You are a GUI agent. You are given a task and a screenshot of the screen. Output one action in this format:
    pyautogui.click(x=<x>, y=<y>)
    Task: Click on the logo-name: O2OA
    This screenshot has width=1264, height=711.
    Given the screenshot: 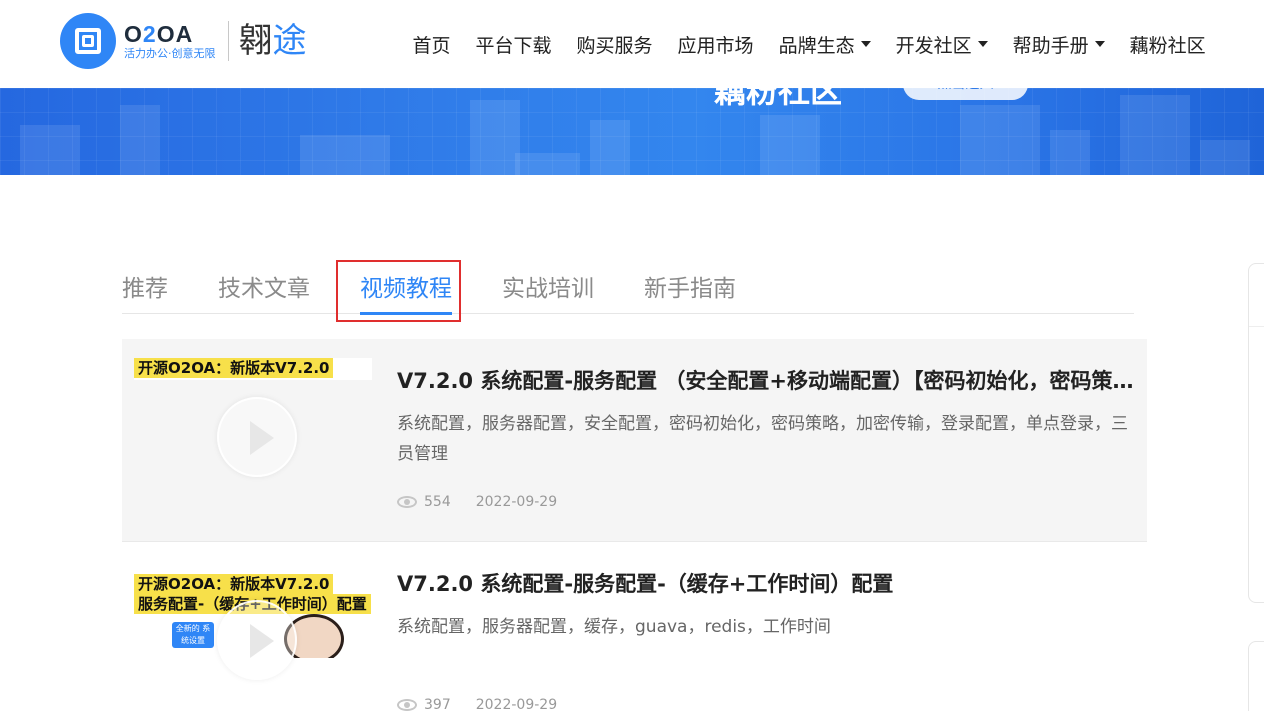 What is the action you would take?
    pyautogui.click(x=159, y=34)
    